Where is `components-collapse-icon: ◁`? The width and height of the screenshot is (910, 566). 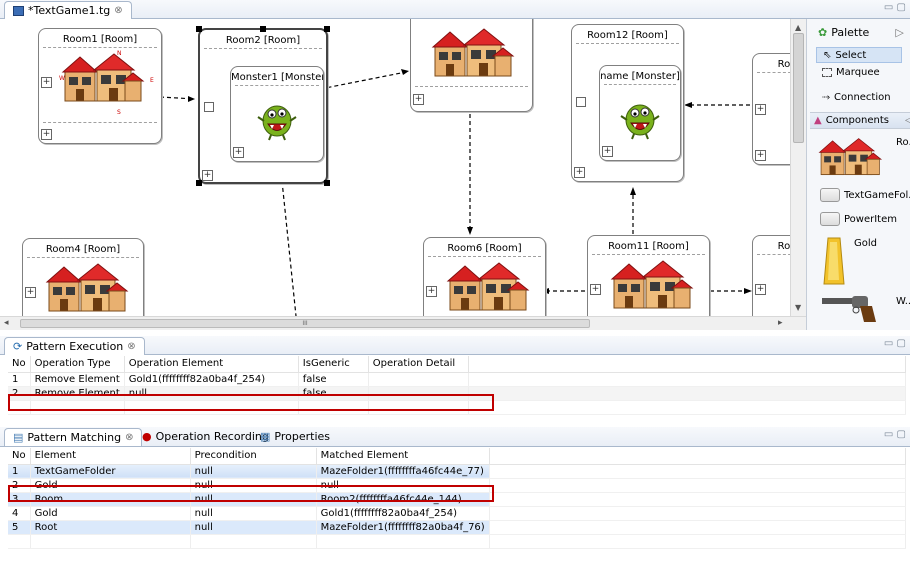 components-collapse-icon: ◁ is located at coordinates (907, 120).